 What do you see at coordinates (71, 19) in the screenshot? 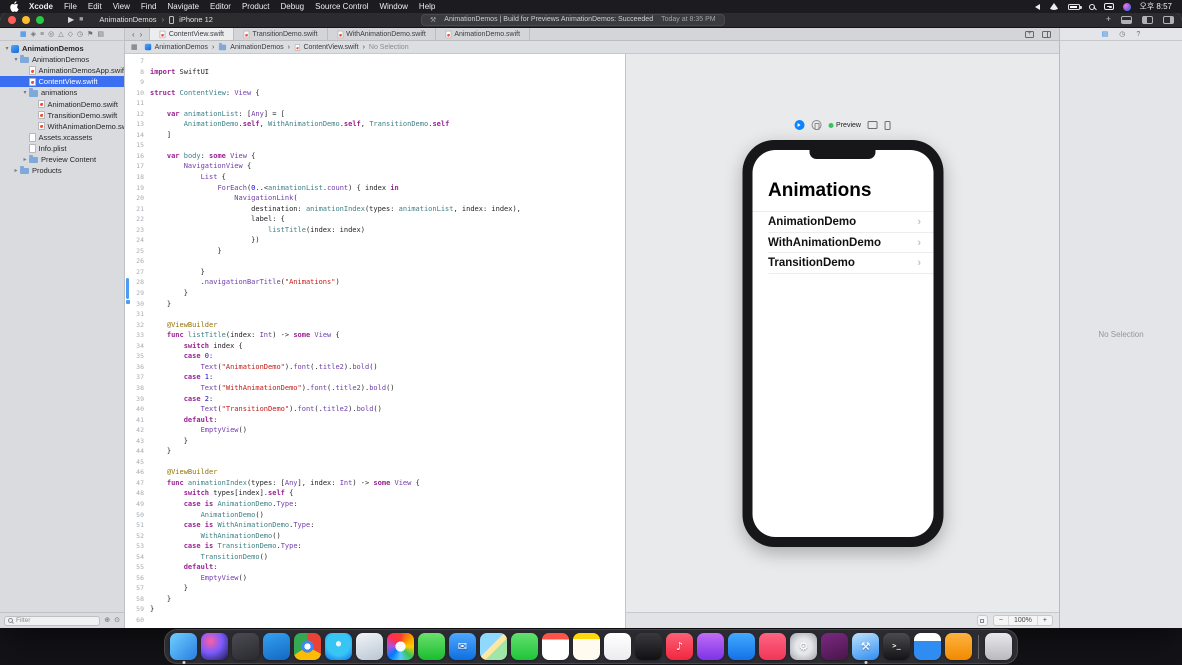
I see `run-button: ▶` at bounding box center [71, 19].